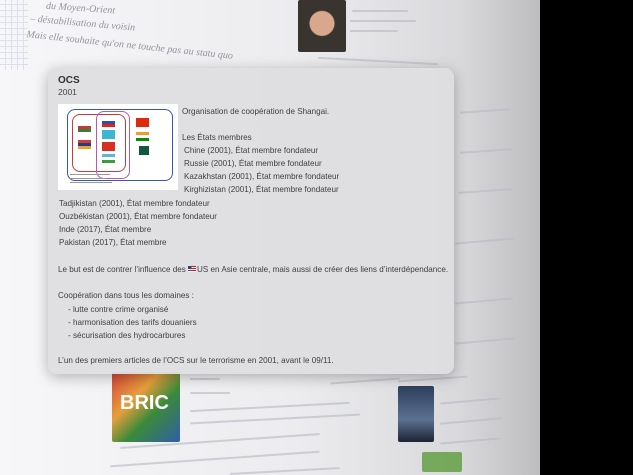  Describe the element at coordinates (67, 92) in the screenshot. I see `popover-year: 2001` at that location.